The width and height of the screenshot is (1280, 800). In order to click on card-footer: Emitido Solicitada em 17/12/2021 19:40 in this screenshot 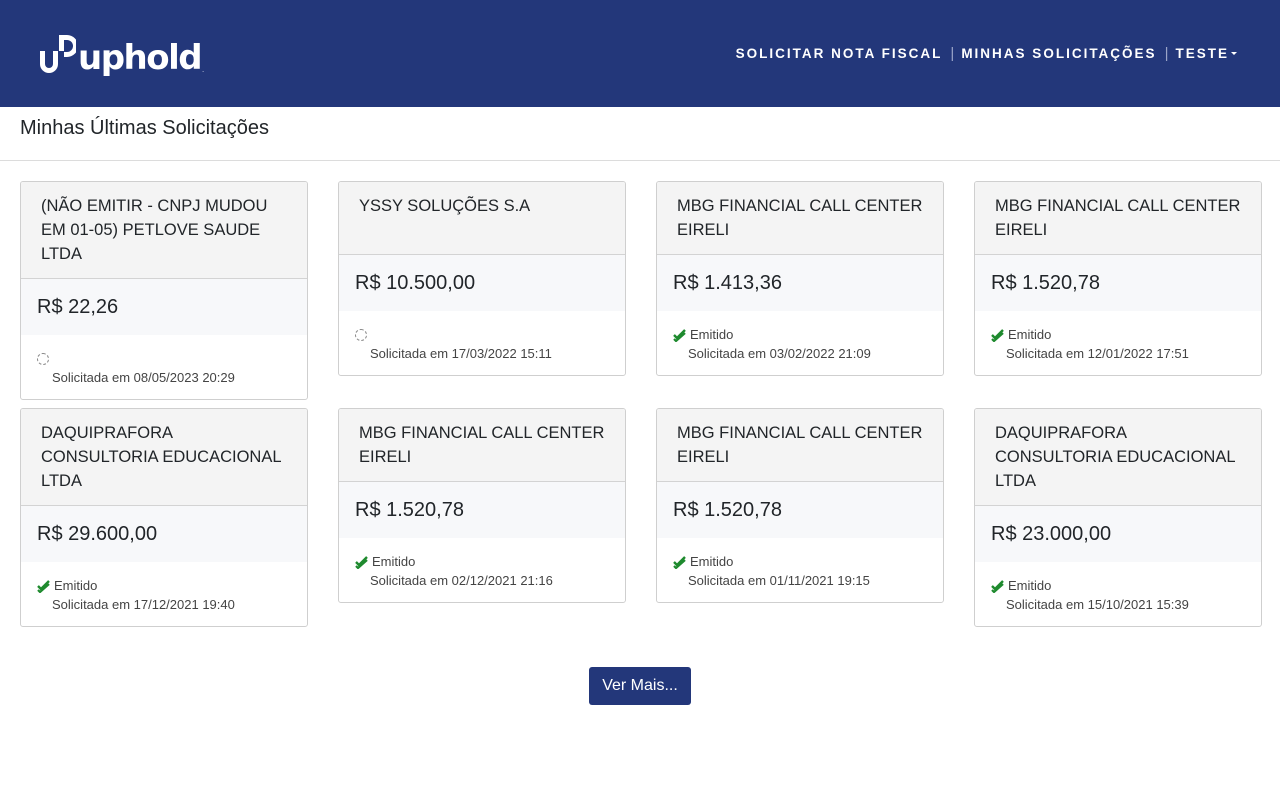, I will do `click(164, 594)`.